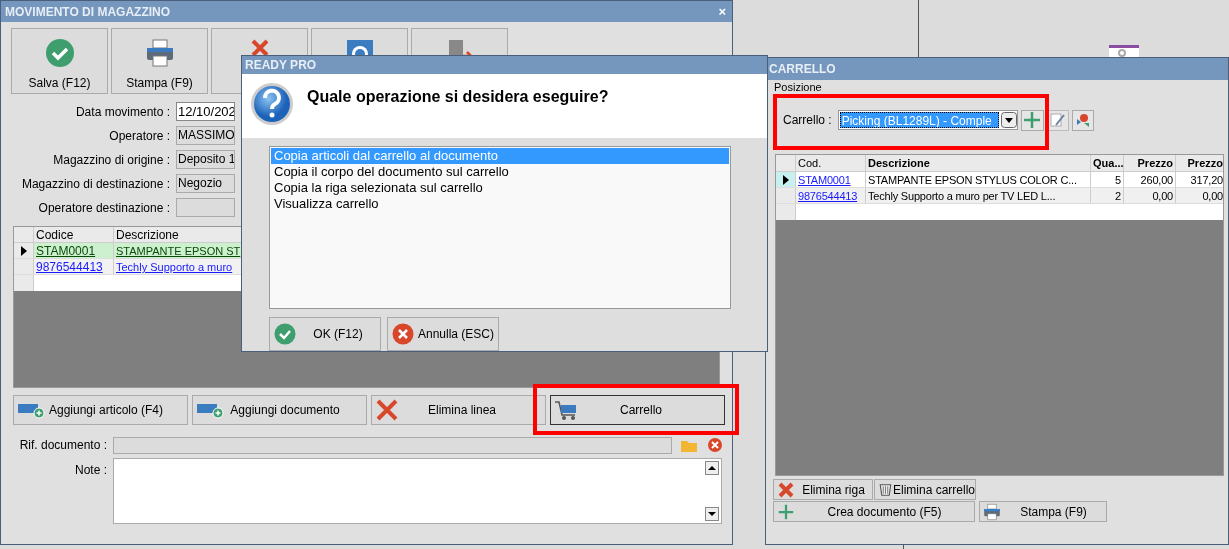 This screenshot has height=549, width=1229. Describe the element at coordinates (566, 410) in the screenshot. I see `cart-icon` at that location.